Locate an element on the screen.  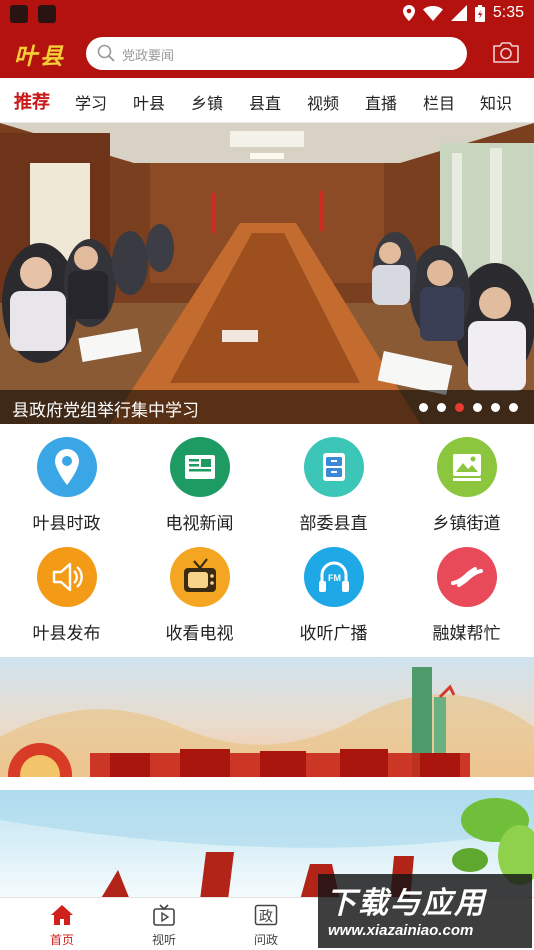
tab-county-departments: 县直 is located at coordinates (265, 102).